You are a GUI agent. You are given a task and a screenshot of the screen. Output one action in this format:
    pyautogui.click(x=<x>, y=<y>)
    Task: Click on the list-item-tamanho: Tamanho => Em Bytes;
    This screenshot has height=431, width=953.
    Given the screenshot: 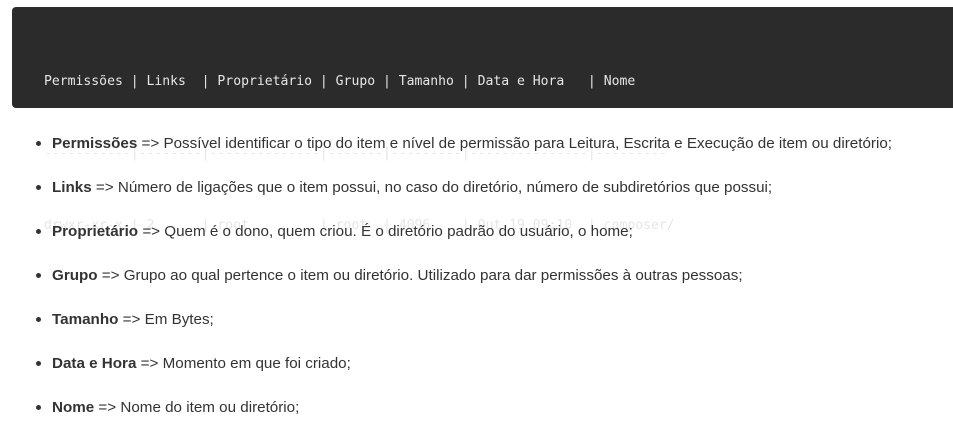 What is the action you would take?
    pyautogui.click(x=464, y=320)
    